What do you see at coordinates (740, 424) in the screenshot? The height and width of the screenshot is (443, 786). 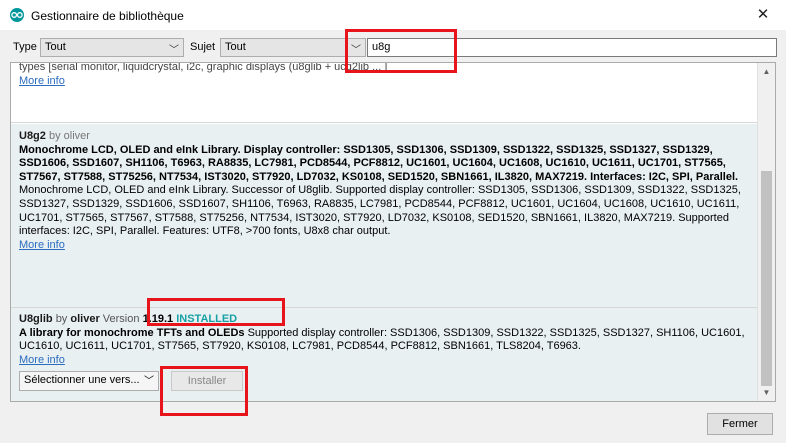 I see `close-button: Fermer` at bounding box center [740, 424].